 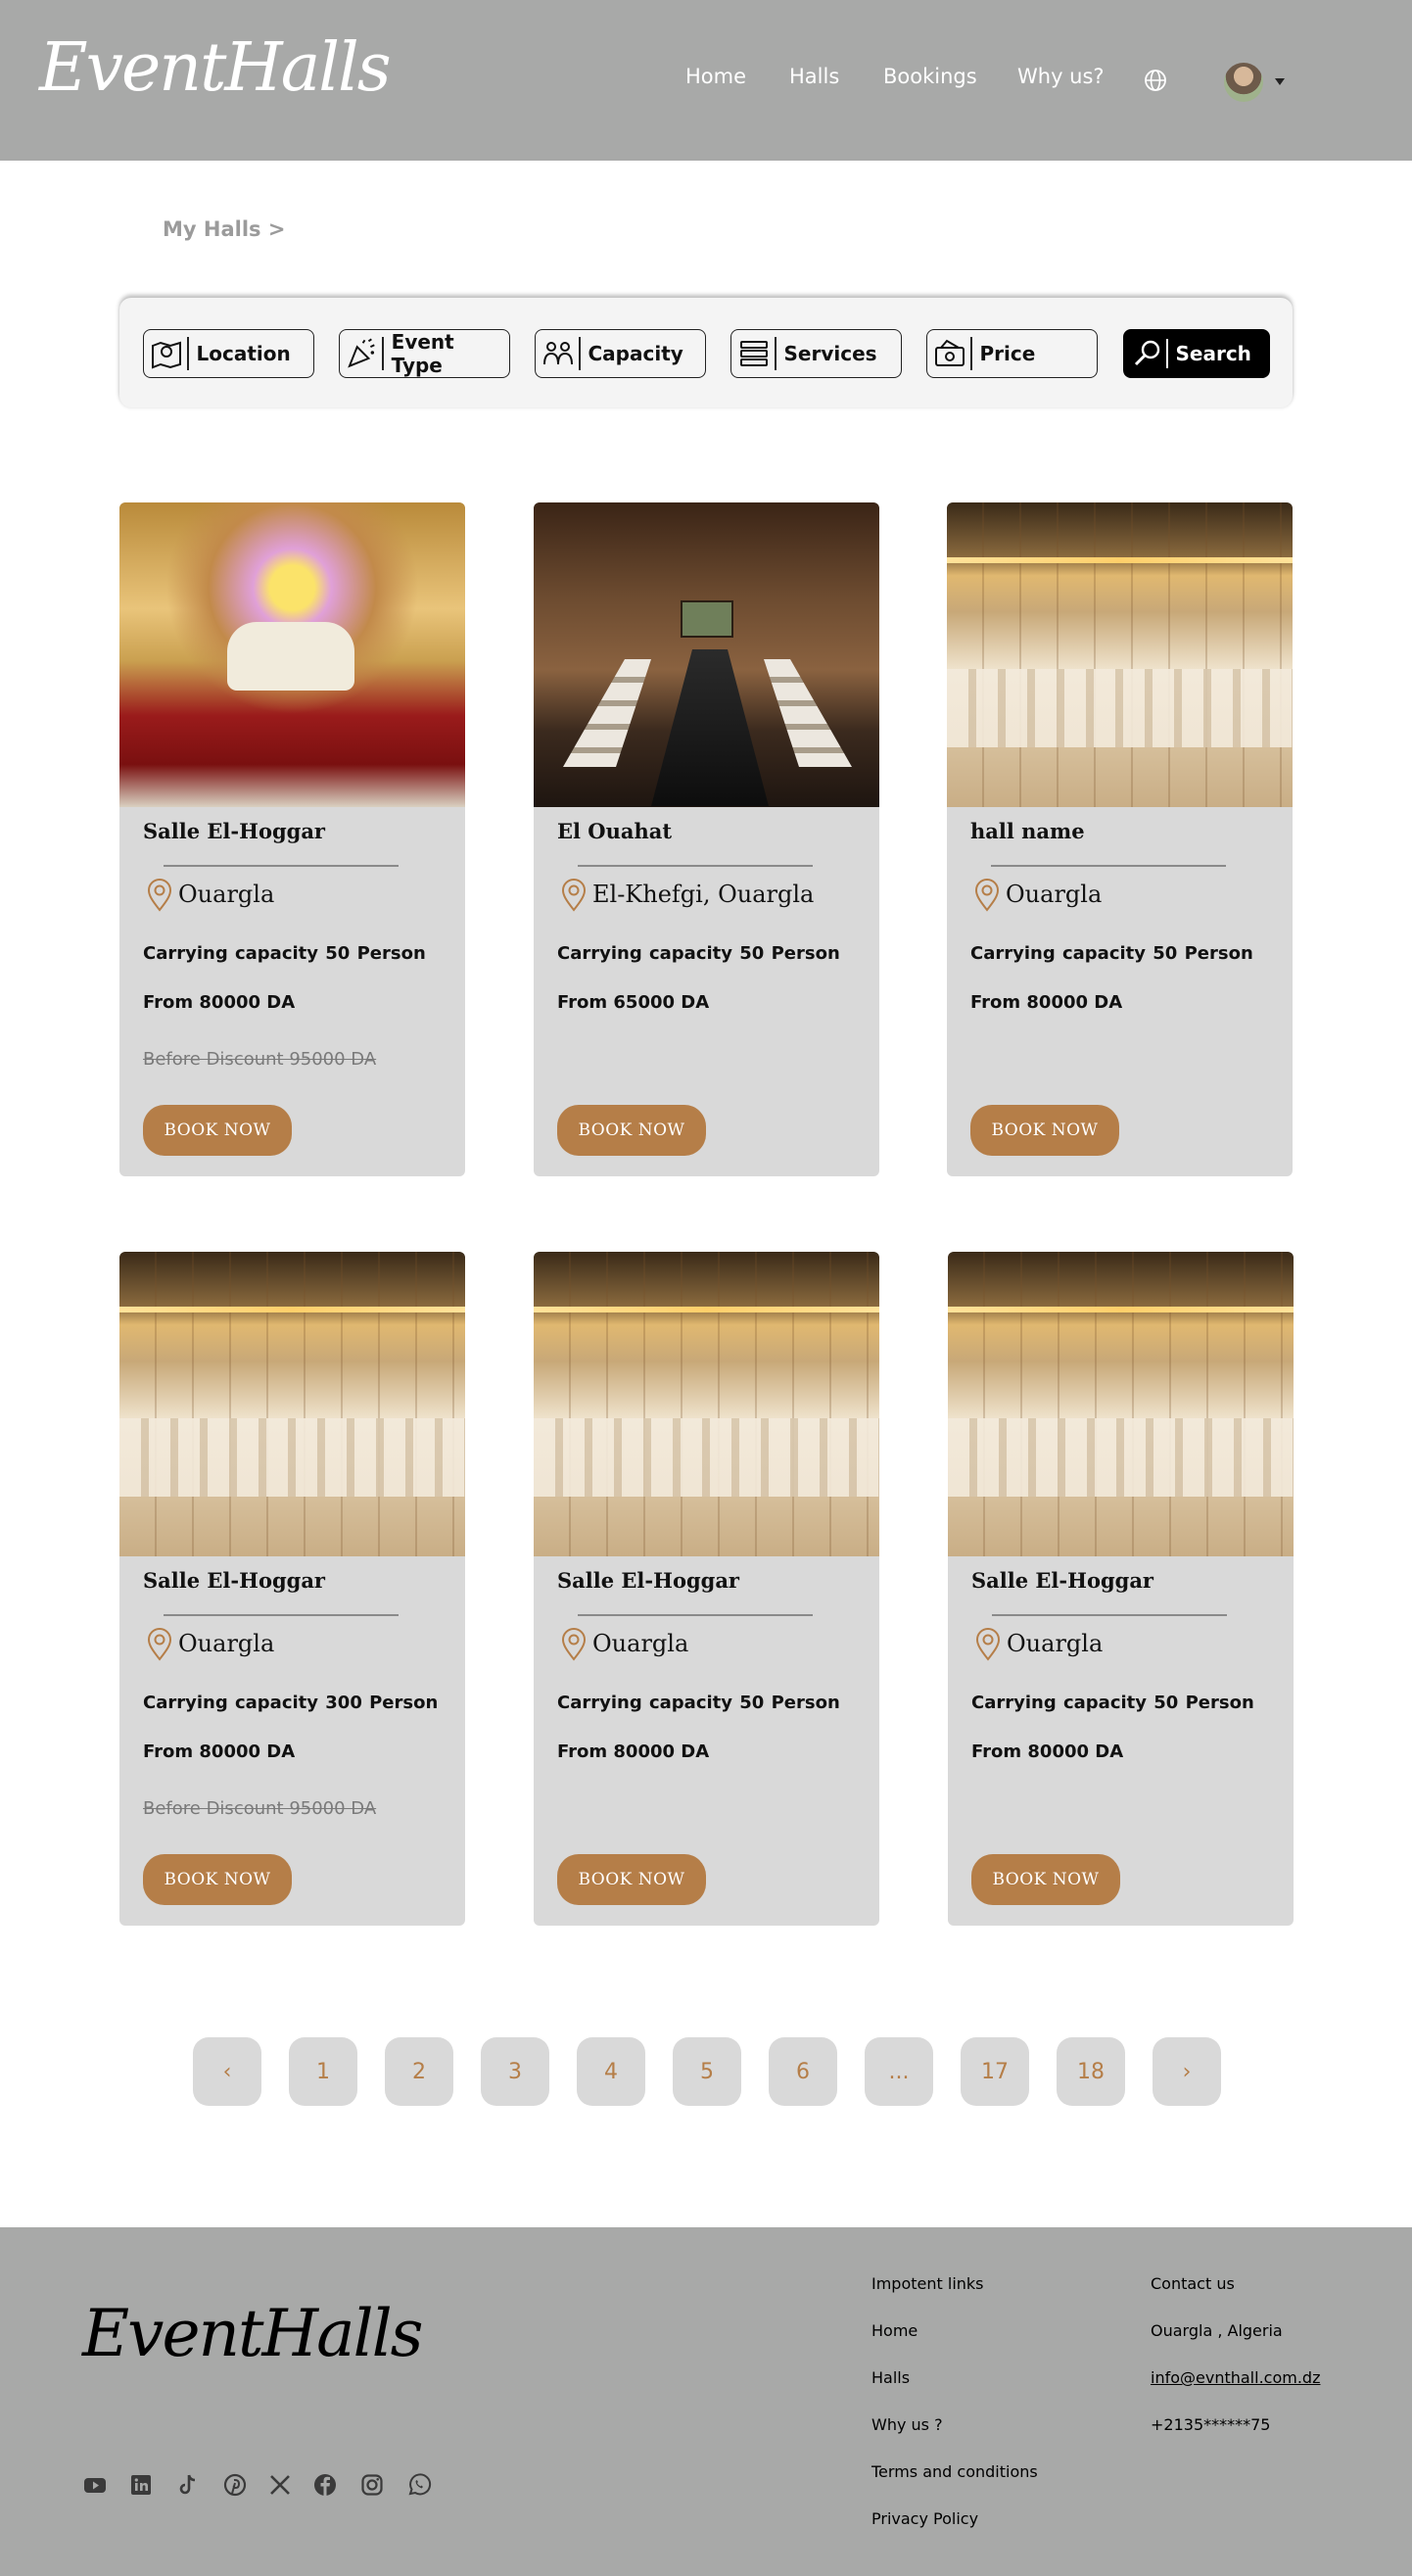 I want to click on footer-address: Ouargla , Algeria, so click(x=1217, y=2330).